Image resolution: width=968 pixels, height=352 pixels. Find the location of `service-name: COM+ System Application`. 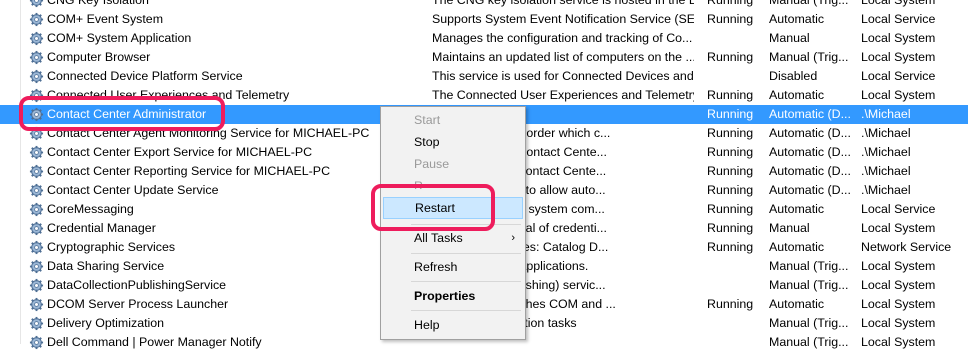

service-name: COM+ System Application is located at coordinates (119, 38).